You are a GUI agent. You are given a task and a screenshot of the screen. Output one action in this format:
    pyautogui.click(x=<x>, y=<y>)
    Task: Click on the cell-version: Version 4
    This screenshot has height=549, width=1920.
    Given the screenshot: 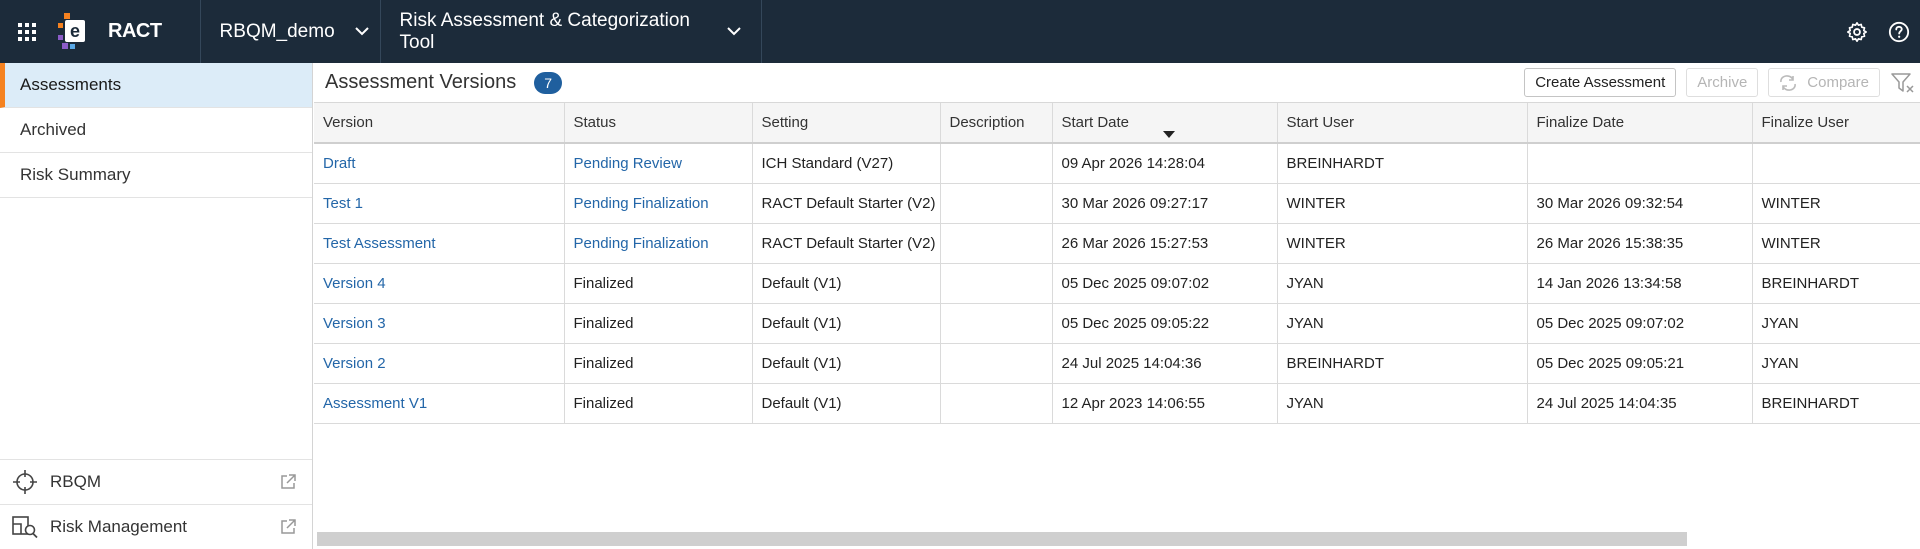 What is the action you would take?
    pyautogui.click(x=439, y=283)
    